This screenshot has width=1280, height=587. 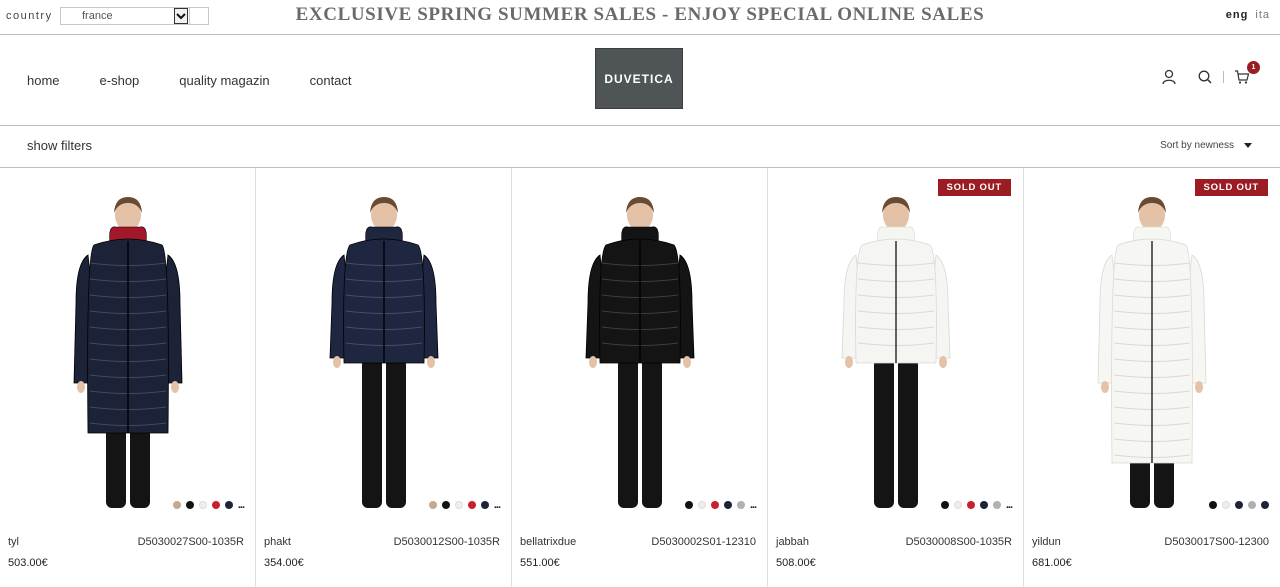 What do you see at coordinates (792, 542) in the screenshot?
I see `product-name: jabbah` at bounding box center [792, 542].